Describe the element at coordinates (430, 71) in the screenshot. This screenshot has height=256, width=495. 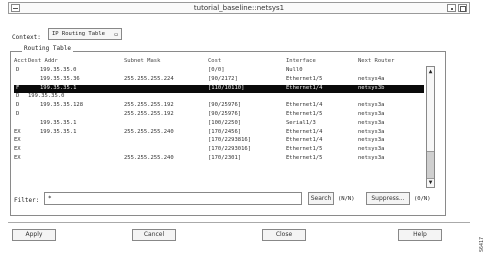
I see `scroll-up-icon: ▲` at that location.